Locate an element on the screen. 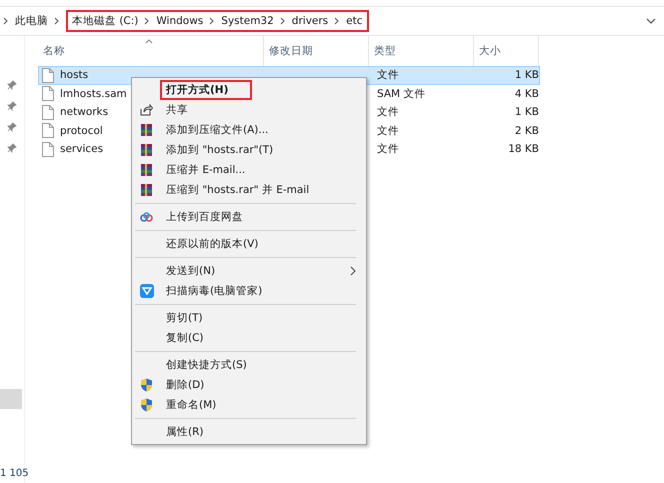  breadcrumb-item: System32 is located at coordinates (247, 21).